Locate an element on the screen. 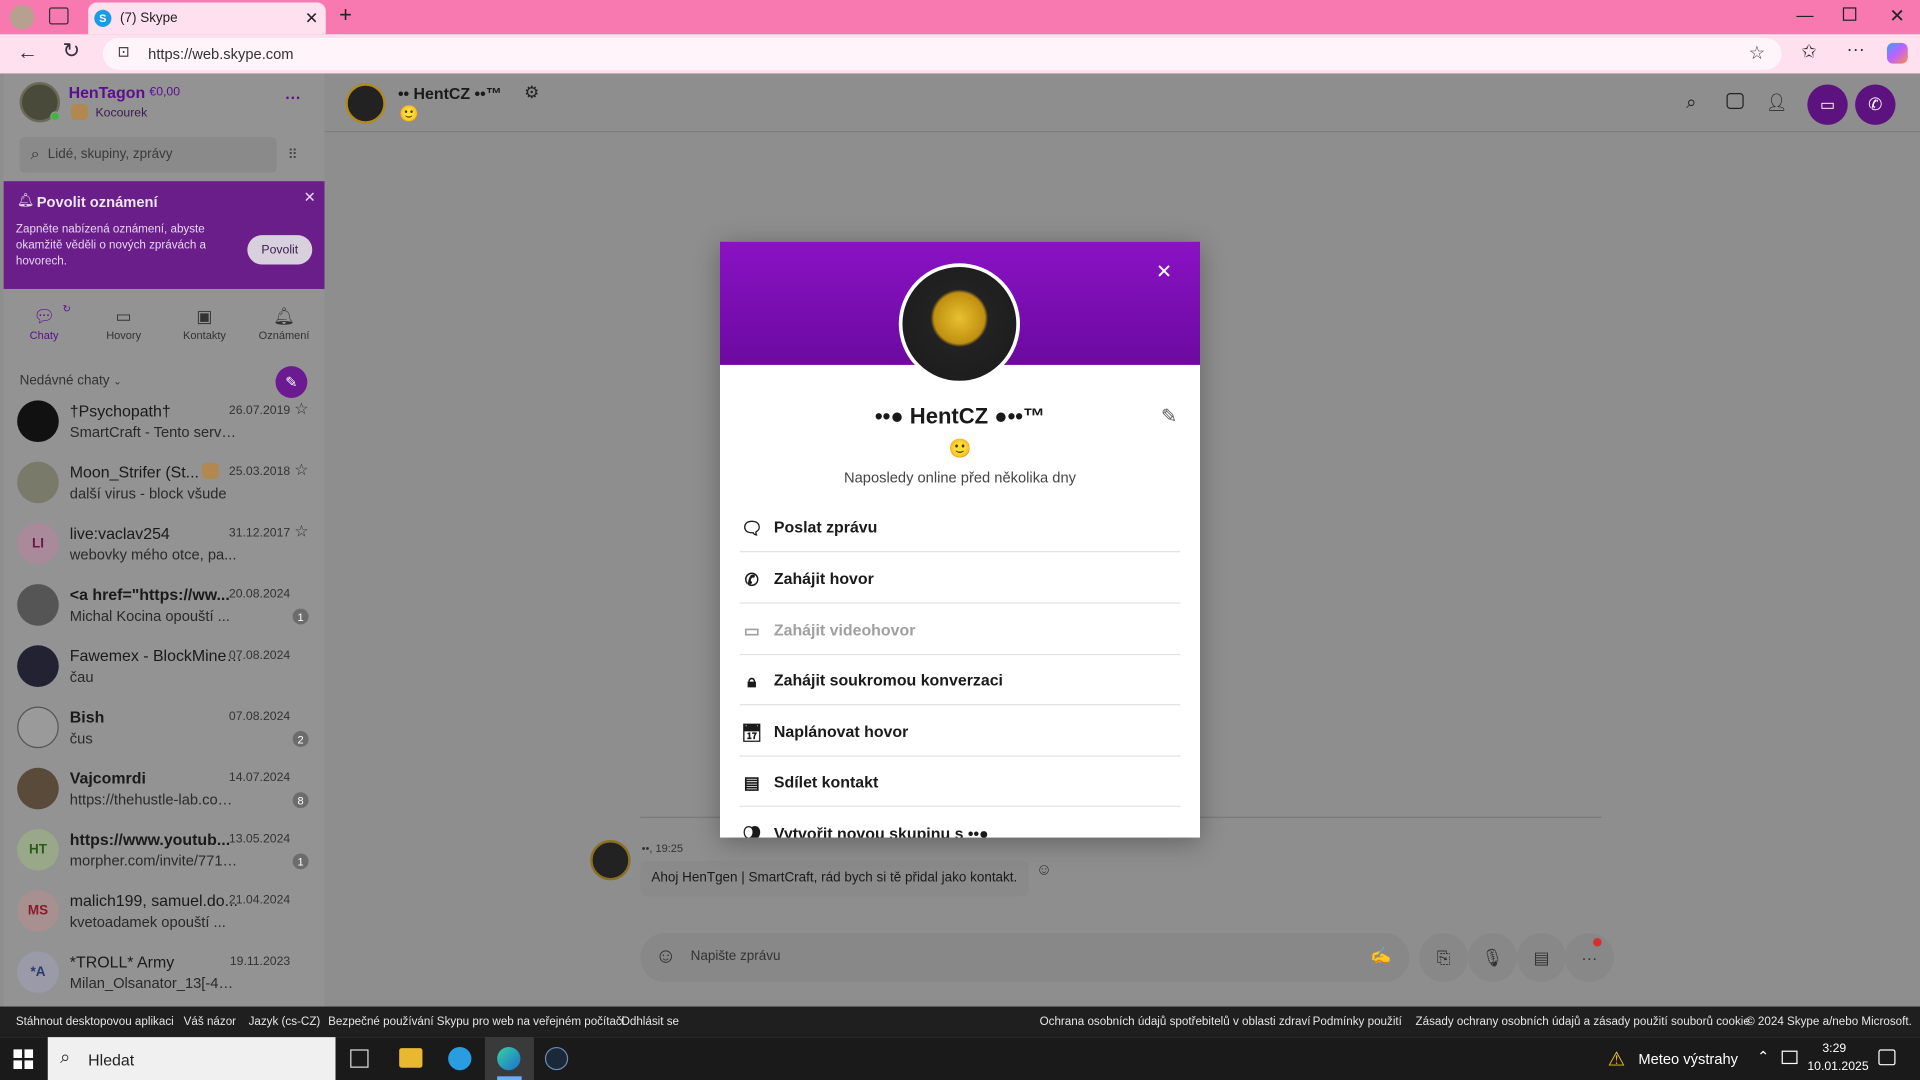 This screenshot has height=1080, width=1920. clock-time: 3:29 is located at coordinates (1834, 1048).